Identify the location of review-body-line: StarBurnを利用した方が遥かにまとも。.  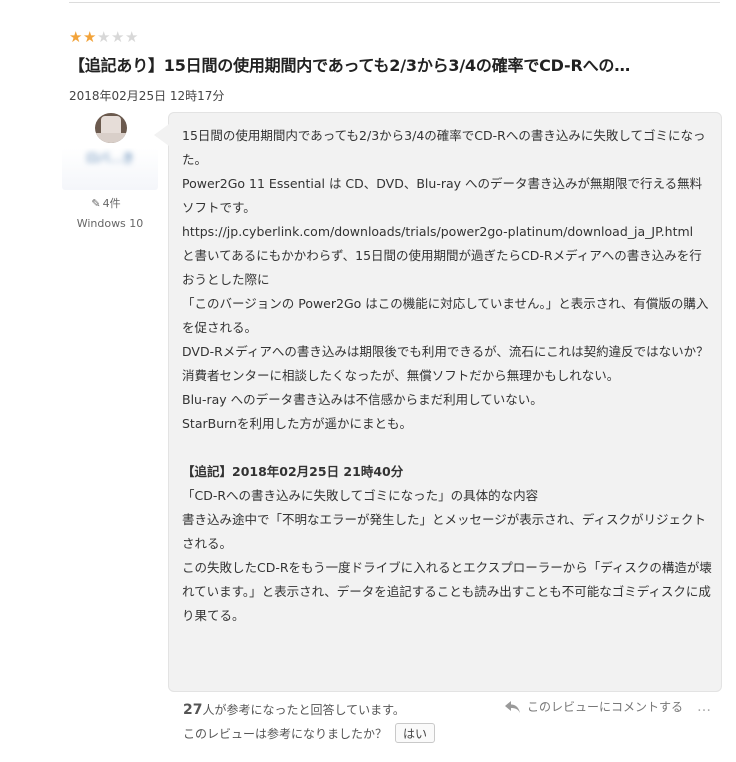
(297, 423).